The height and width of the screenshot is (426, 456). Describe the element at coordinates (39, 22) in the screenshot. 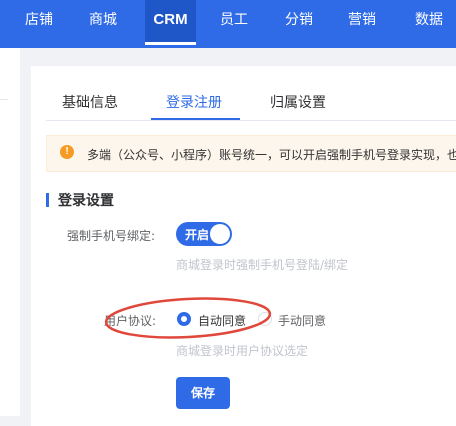

I see `nav-item-store: 店铺` at that location.